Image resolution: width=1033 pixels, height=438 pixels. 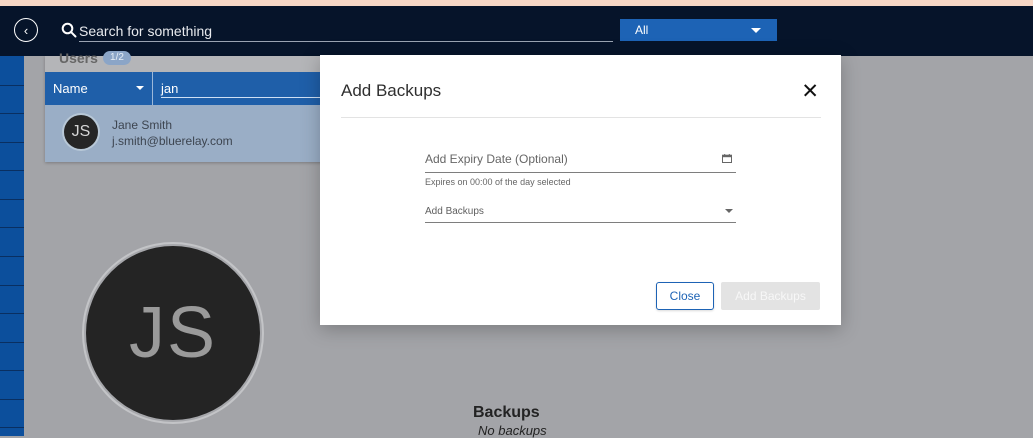 I want to click on avatar: JS, so click(x=81, y=132).